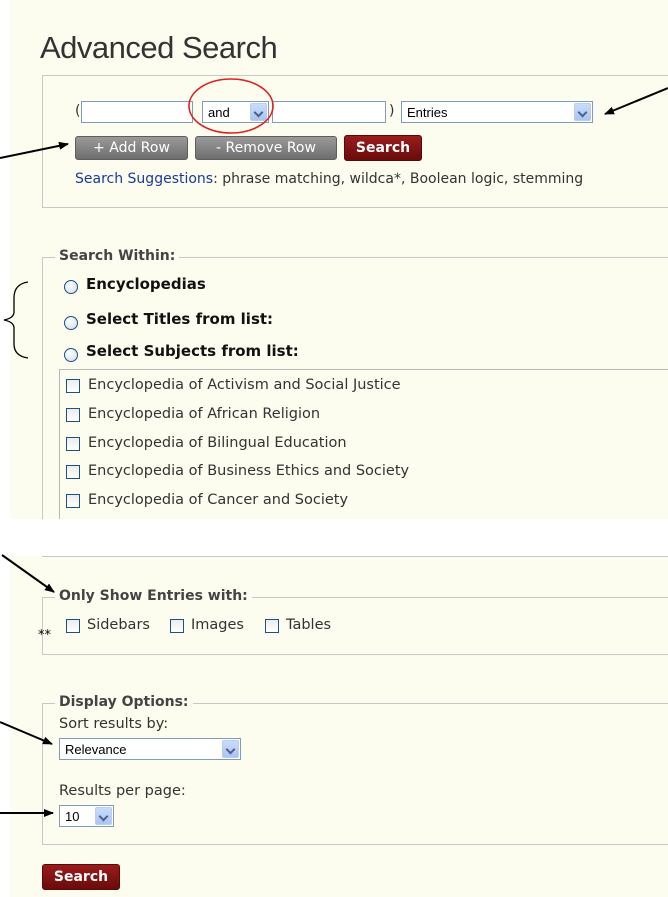 This screenshot has height=897, width=668. Describe the element at coordinates (86, 816) in the screenshot. I see `per-page-select: 10` at that location.